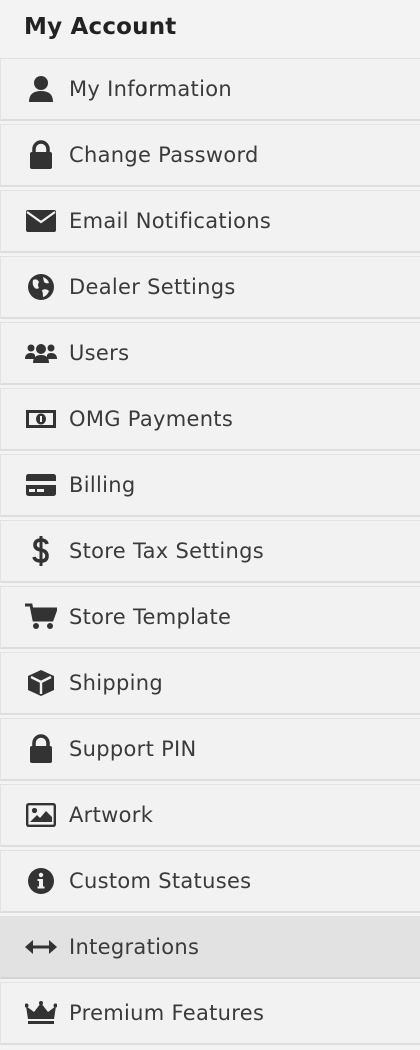 The width and height of the screenshot is (420, 1050). Describe the element at coordinates (100, 27) in the screenshot. I see `panel-title: My Account` at that location.